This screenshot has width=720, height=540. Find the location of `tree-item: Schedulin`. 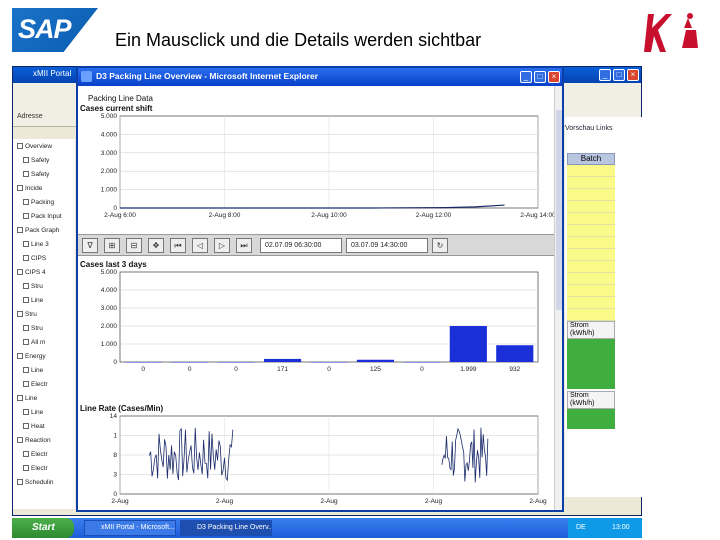

tree-item: Schedulin is located at coordinates (35, 482).